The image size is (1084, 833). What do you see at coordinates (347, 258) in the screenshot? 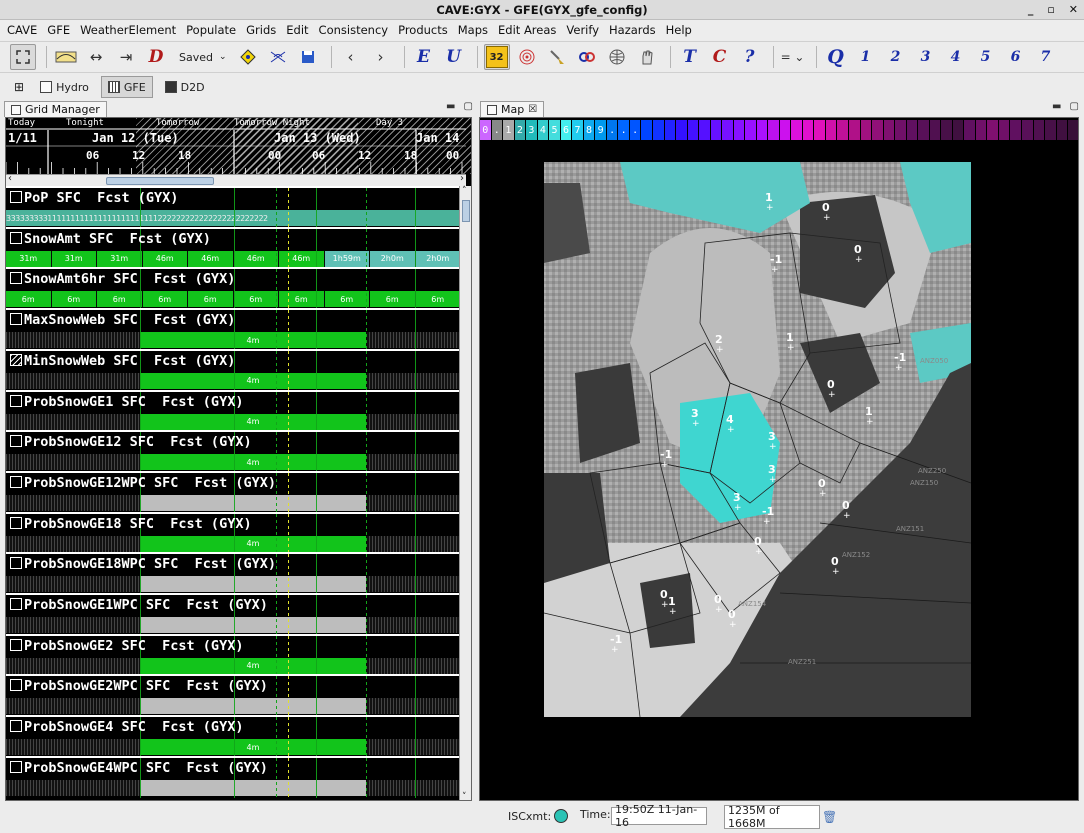
I see `grid-box: 1h59m` at bounding box center [347, 258].